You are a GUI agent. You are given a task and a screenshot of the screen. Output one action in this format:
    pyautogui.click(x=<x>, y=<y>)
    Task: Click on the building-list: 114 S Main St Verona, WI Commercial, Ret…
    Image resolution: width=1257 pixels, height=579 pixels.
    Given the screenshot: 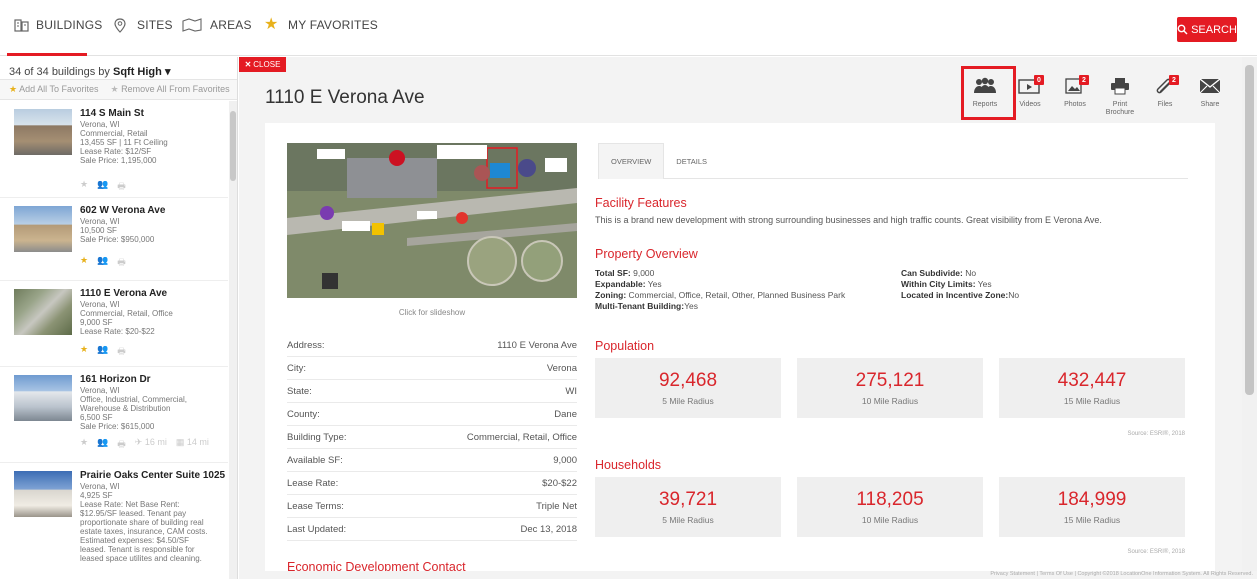 What is the action you would take?
    pyautogui.click(x=114, y=340)
    